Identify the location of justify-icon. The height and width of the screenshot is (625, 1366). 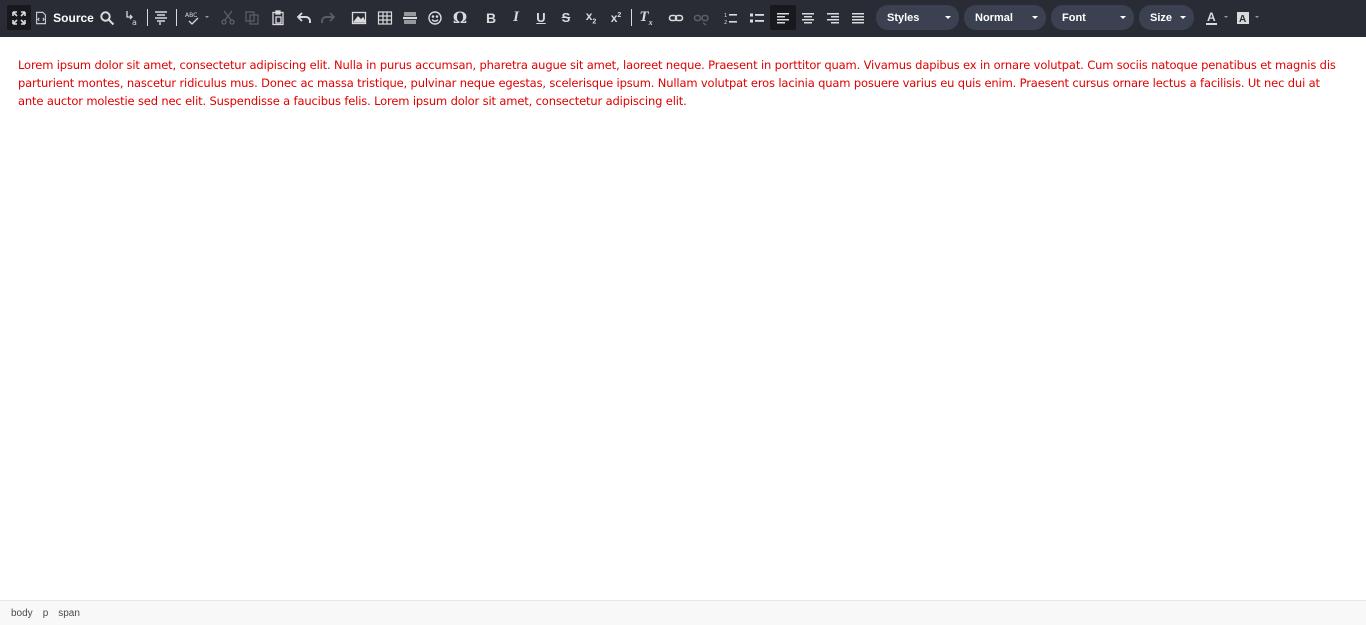
(858, 17).